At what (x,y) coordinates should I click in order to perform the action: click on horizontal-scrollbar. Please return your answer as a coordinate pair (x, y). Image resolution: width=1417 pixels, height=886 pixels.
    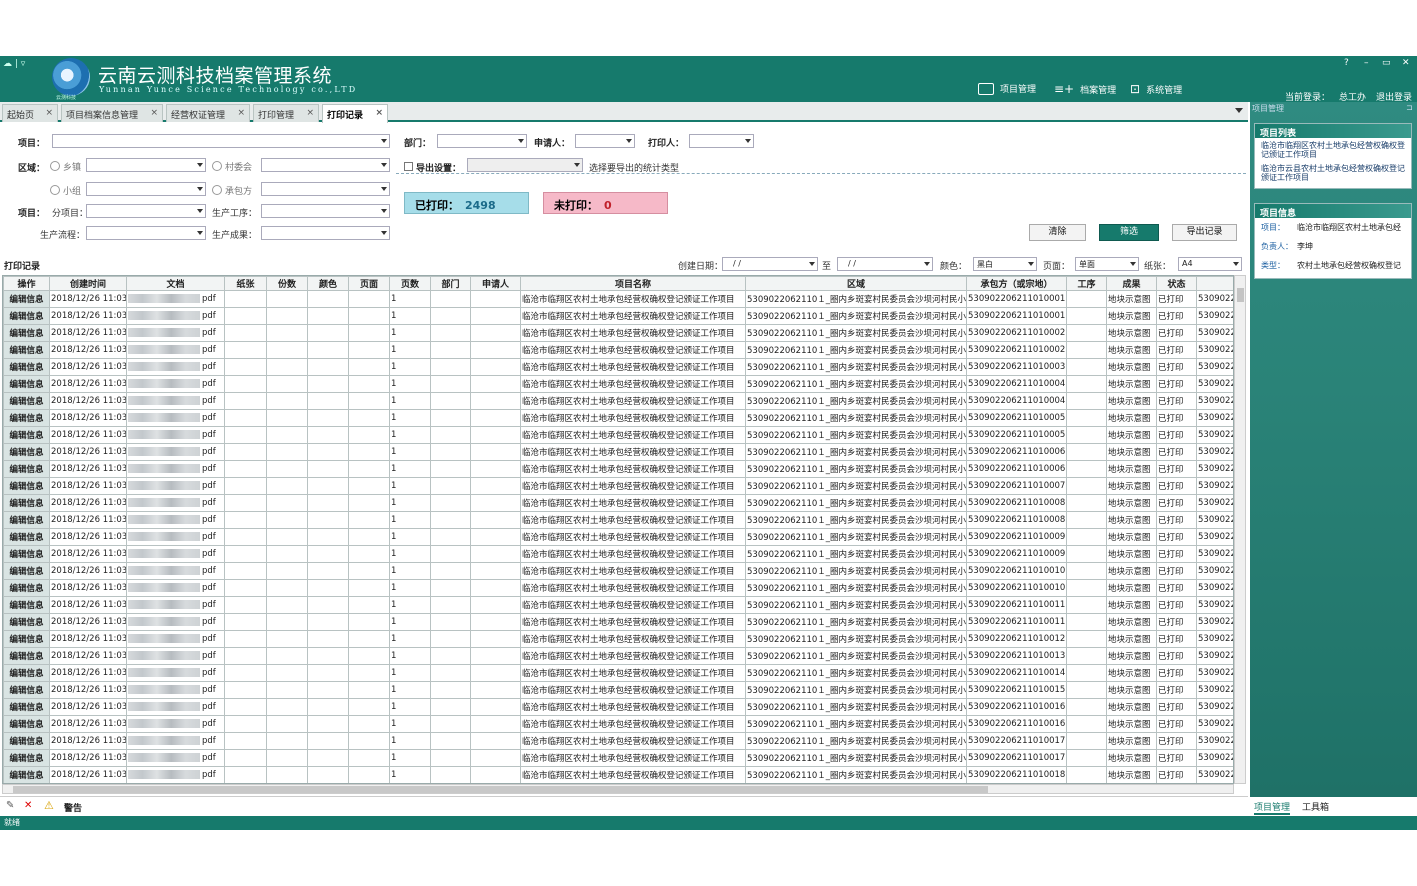
    Looking at the image, I should click on (618, 789).